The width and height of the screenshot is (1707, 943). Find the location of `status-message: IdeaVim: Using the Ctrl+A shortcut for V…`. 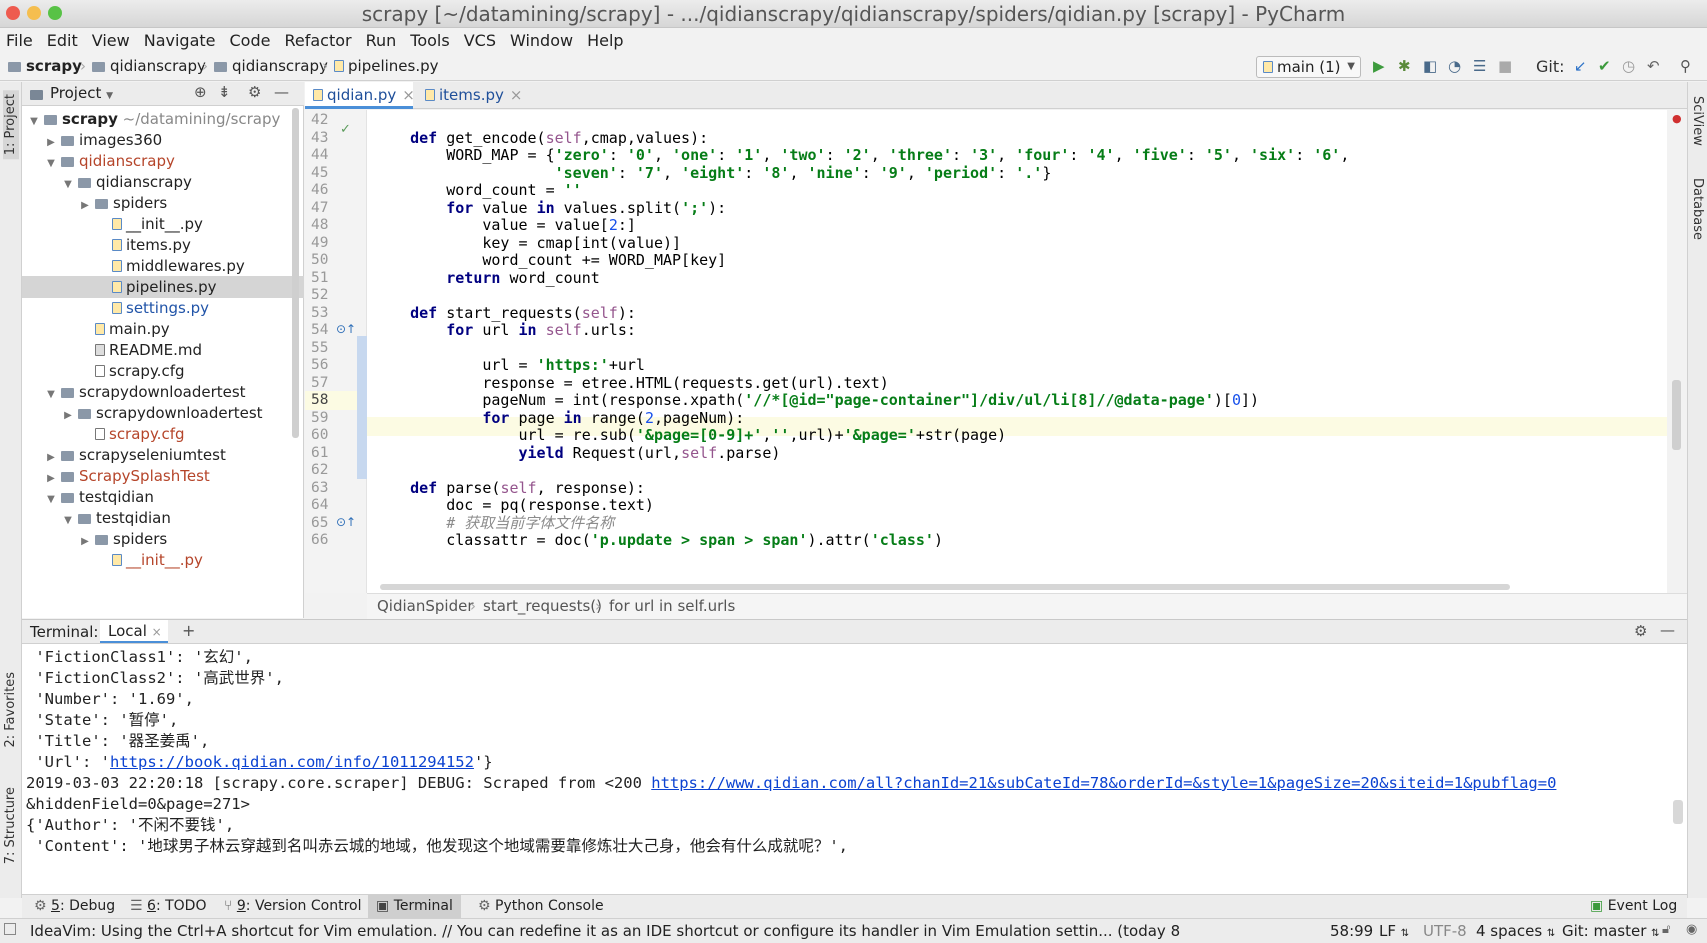

status-message: IdeaVim: Using the Ctrl+A shortcut for V… is located at coordinates (605, 931).